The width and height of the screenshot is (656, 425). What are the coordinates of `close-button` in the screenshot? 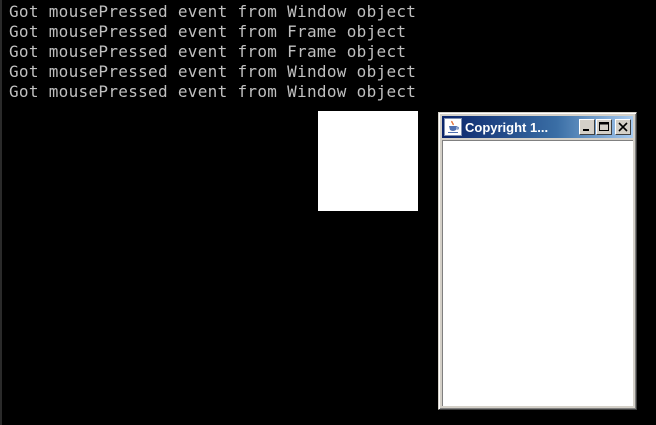 It's located at (623, 127).